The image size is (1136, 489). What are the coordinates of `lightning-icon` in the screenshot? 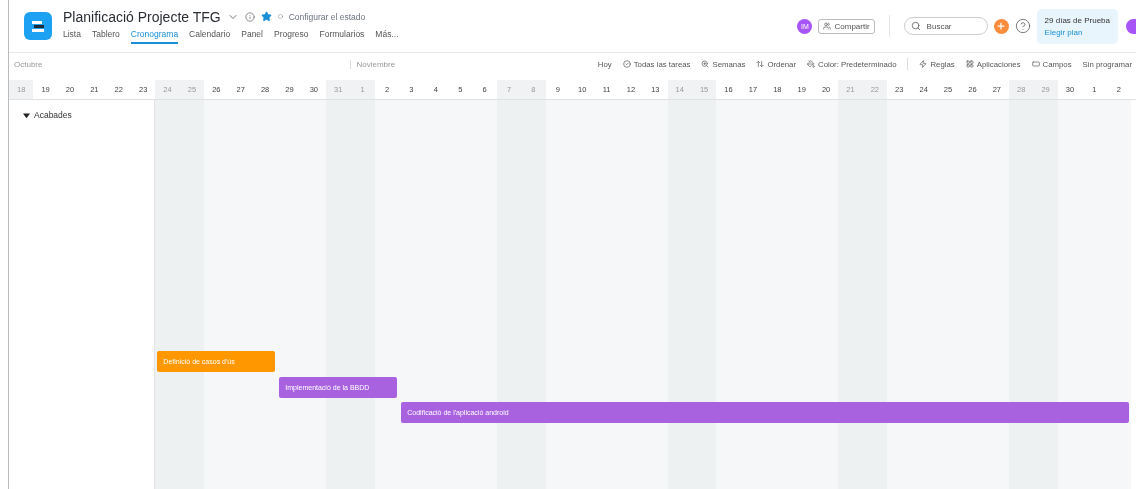 It's located at (923, 64).